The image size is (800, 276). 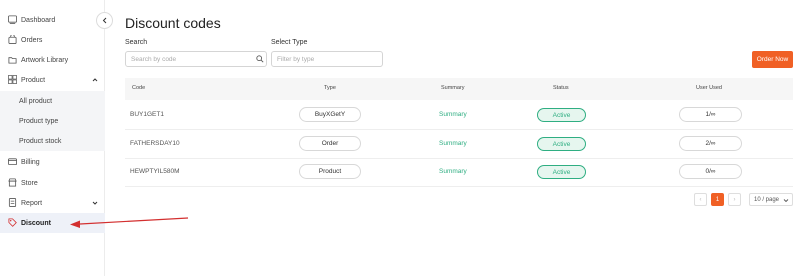 What do you see at coordinates (561, 88) in the screenshot?
I see `column-header-status: Status` at bounding box center [561, 88].